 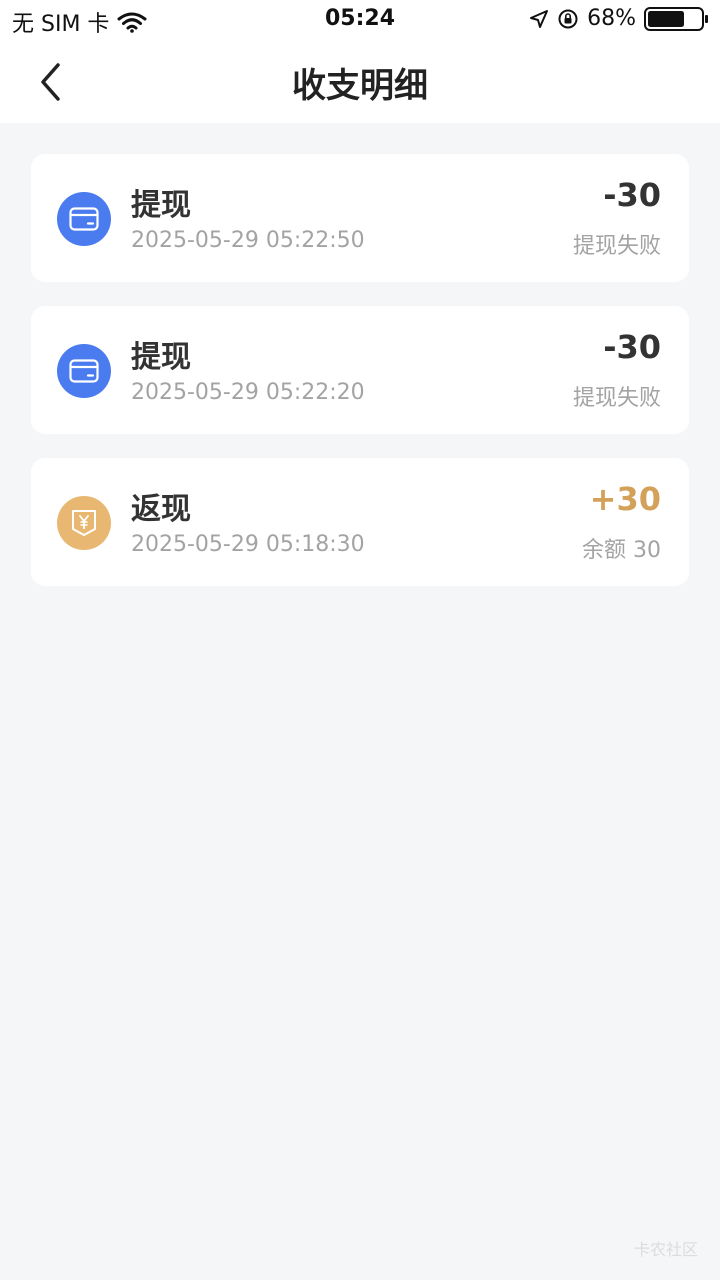 I want to click on record-status: 余额 30, so click(x=621, y=550).